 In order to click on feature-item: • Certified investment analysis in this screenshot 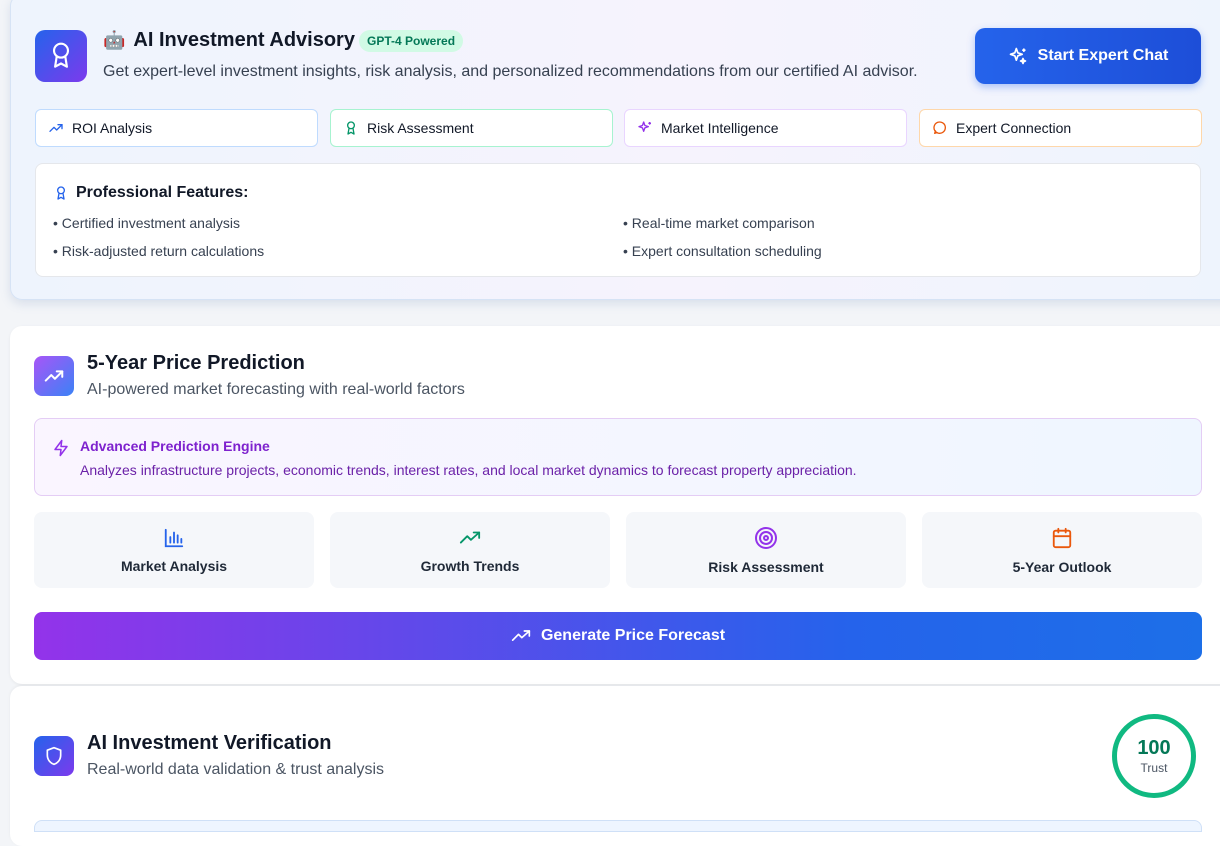, I will do `click(146, 223)`.